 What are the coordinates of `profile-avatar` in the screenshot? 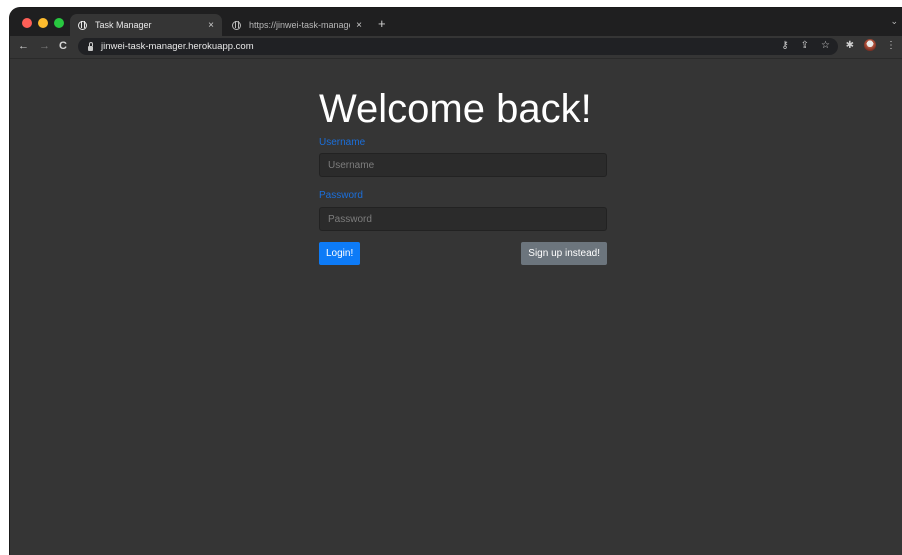 It's located at (870, 45).